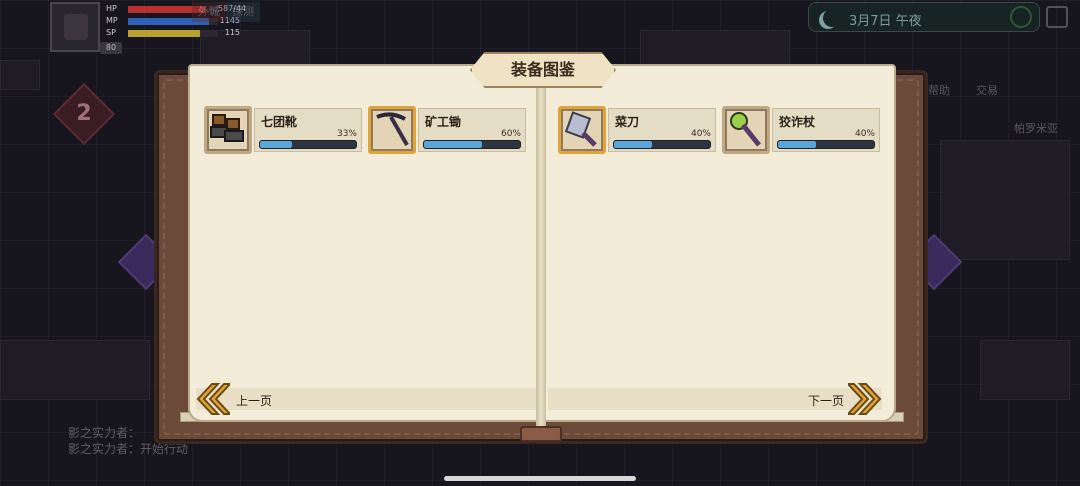 This screenshot has width=1080, height=486. Describe the element at coordinates (637, 130) in the screenshot. I see `equipment-card: 菜刀 40%` at that location.